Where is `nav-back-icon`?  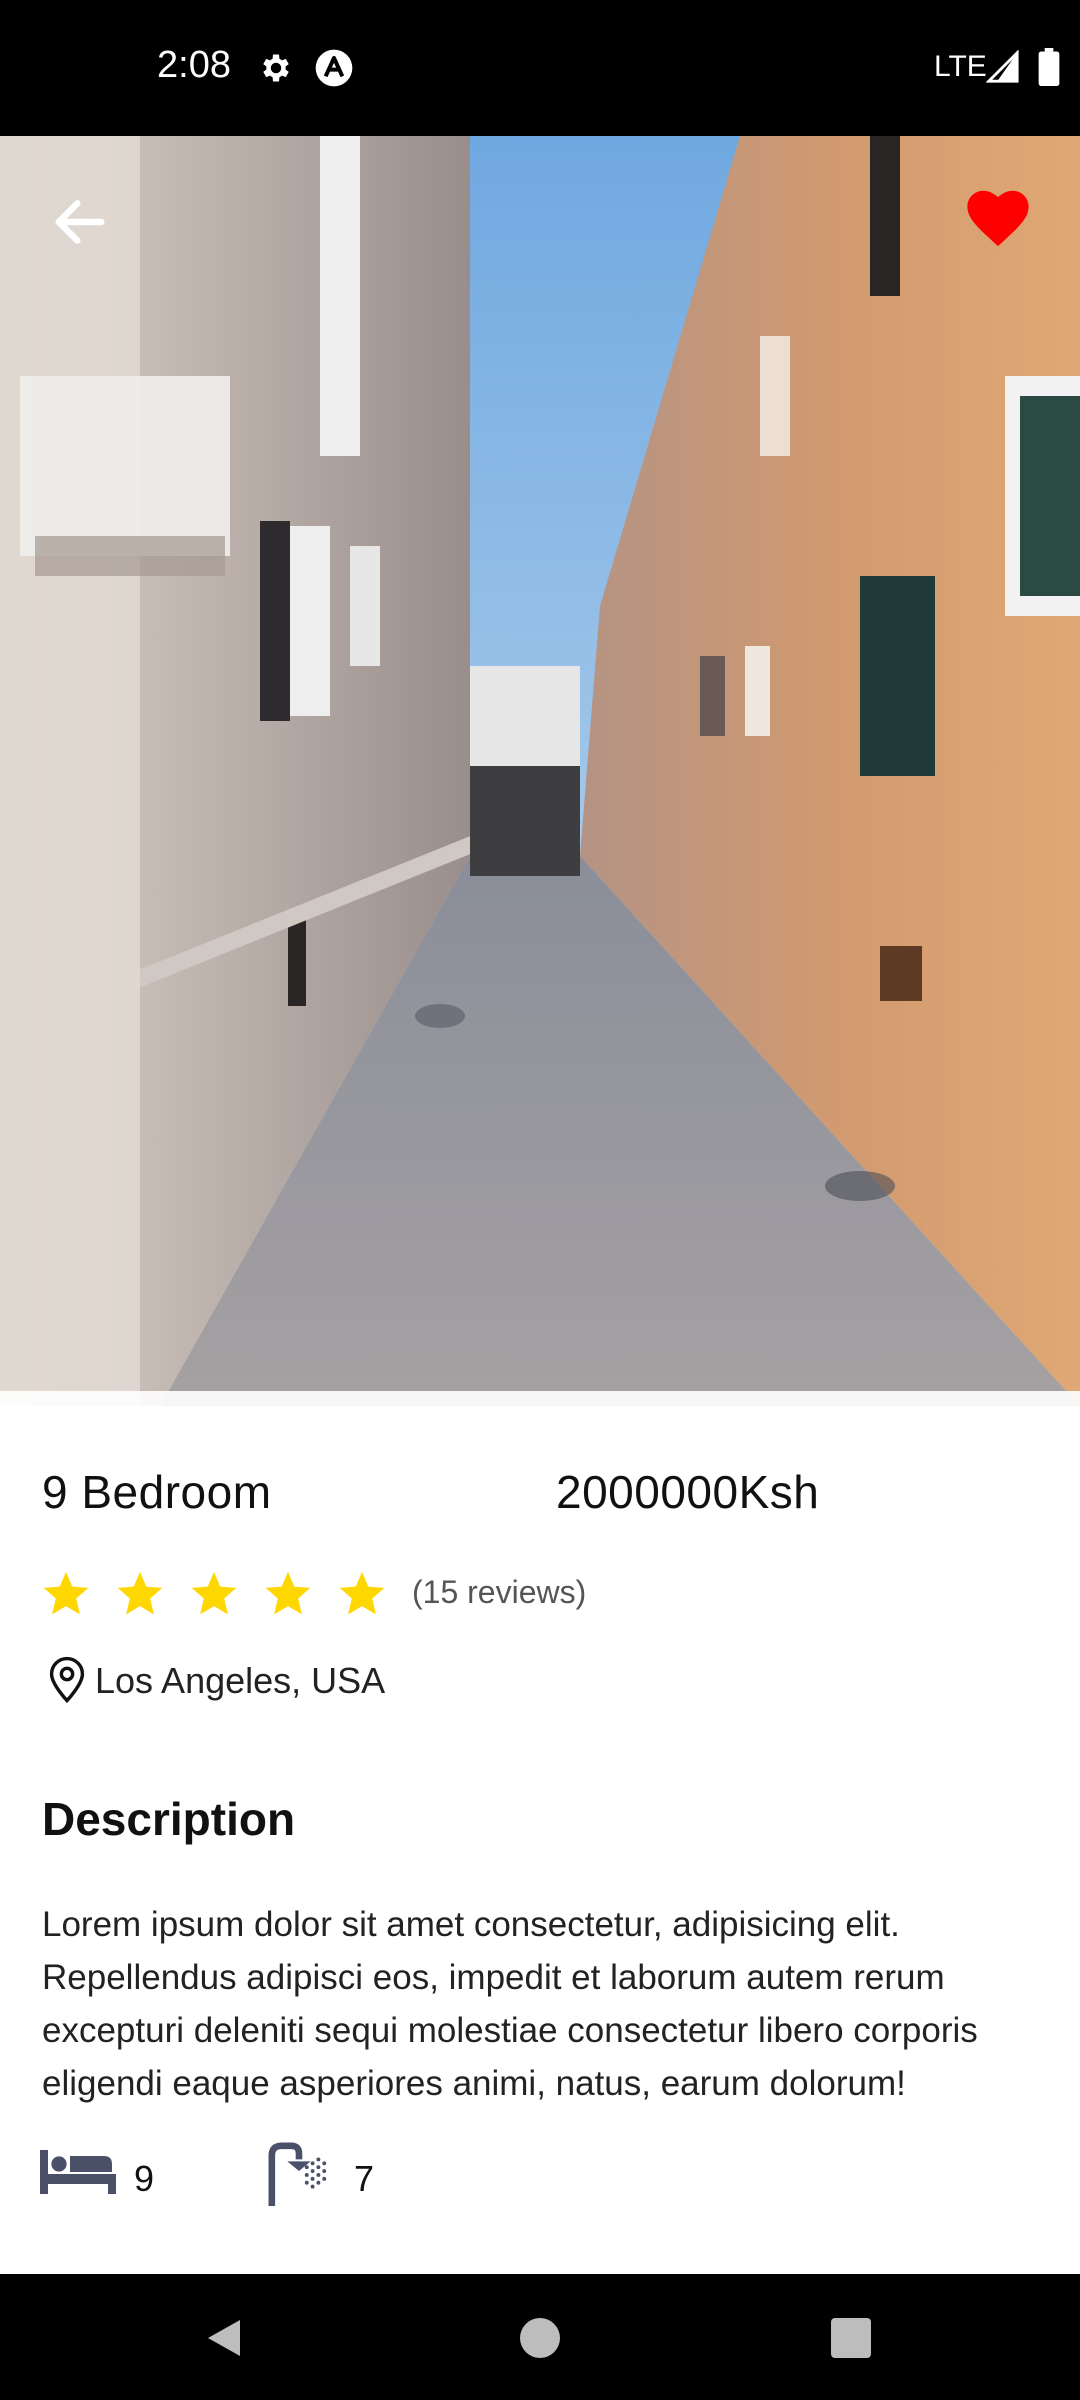 nav-back-icon is located at coordinates (224, 2338).